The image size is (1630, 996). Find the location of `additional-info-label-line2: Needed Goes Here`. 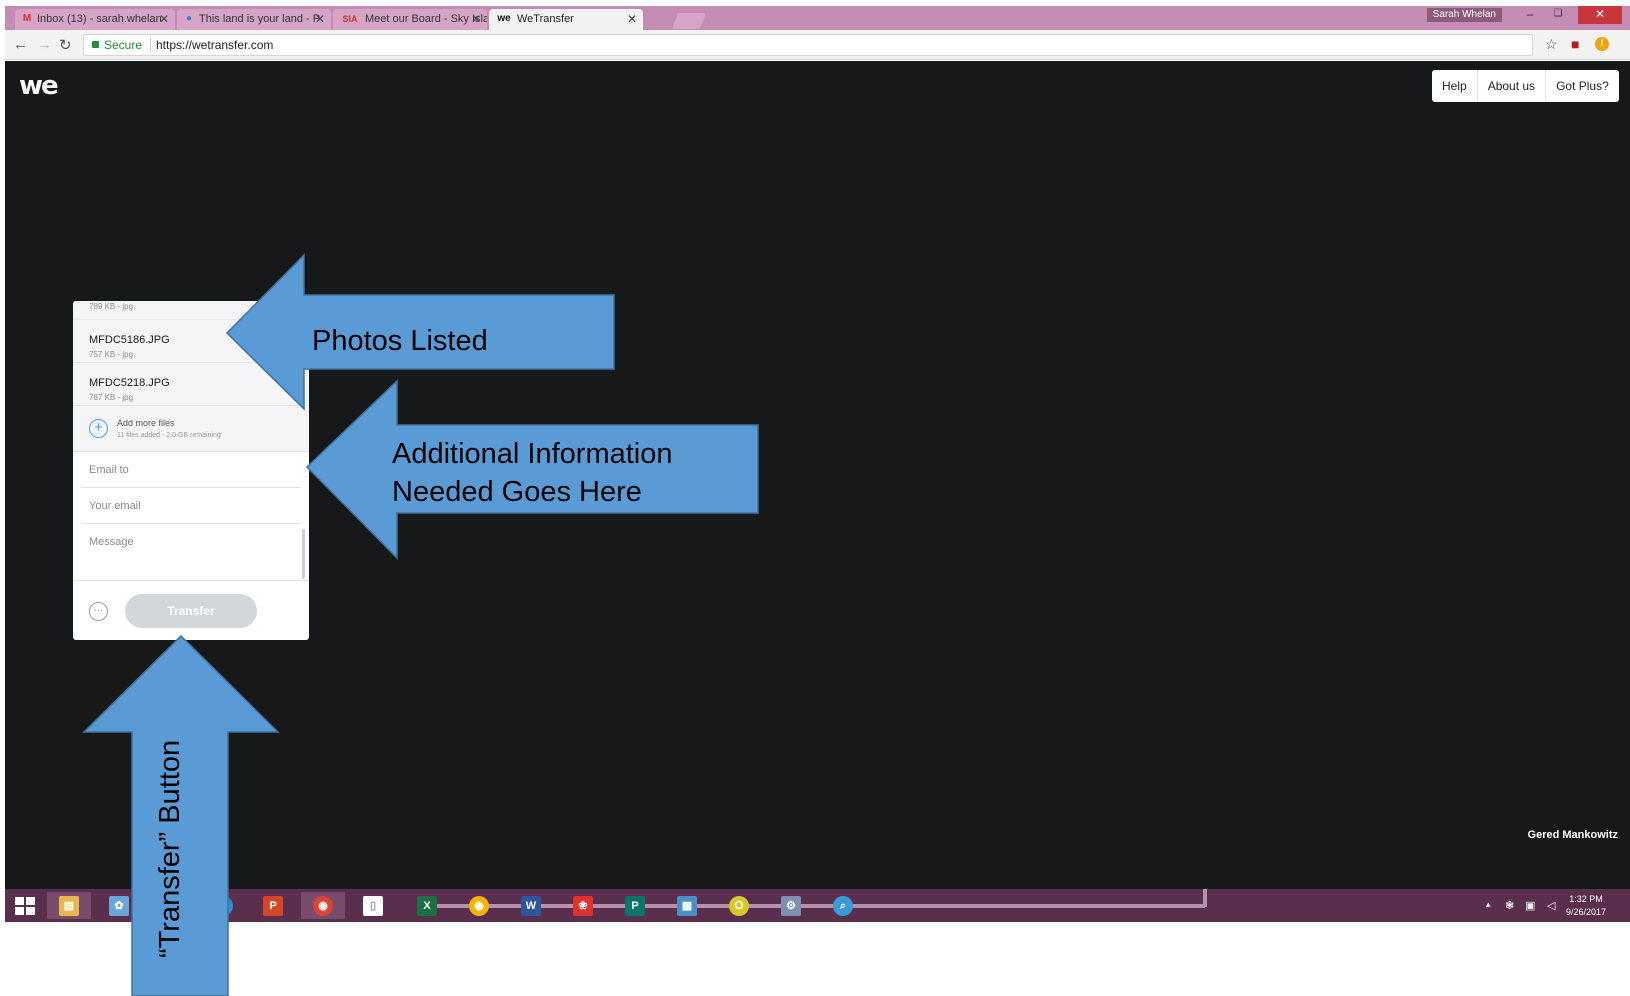

additional-info-label-line2: Needed Goes Here is located at coordinates (517, 492).